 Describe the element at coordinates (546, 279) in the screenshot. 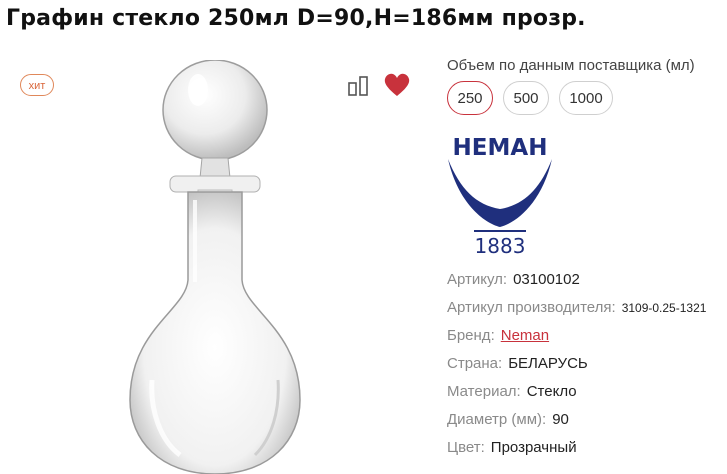

I see `spec-value: 03100102` at that location.